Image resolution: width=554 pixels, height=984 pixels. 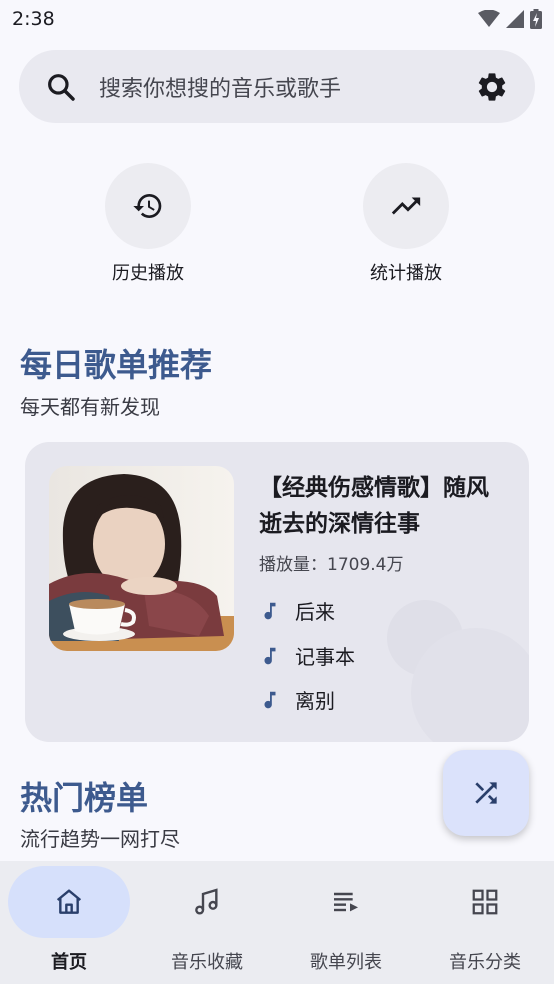 I want to click on playlist-play-count: 播放量：1709.4万, so click(x=331, y=565).